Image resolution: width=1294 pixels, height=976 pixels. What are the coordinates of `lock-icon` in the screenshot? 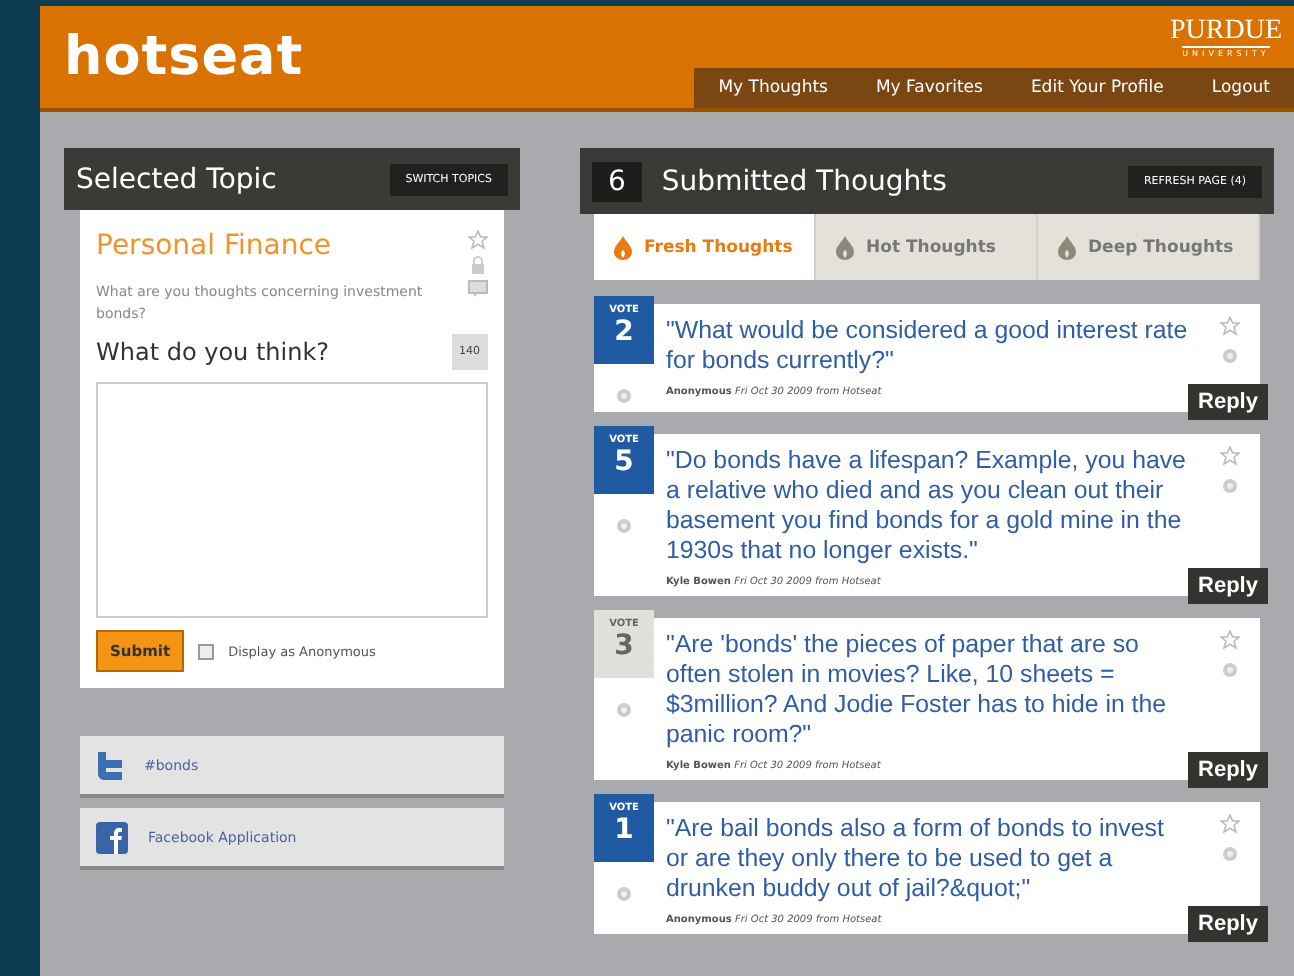 It's located at (478, 265).